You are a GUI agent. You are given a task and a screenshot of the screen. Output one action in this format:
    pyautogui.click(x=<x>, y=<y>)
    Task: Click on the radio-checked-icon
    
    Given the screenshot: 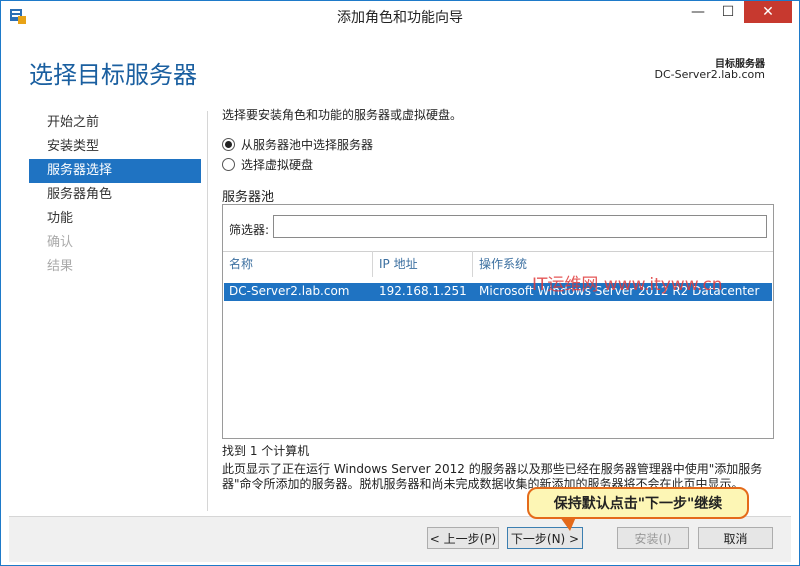 What is the action you would take?
    pyautogui.click(x=228, y=144)
    